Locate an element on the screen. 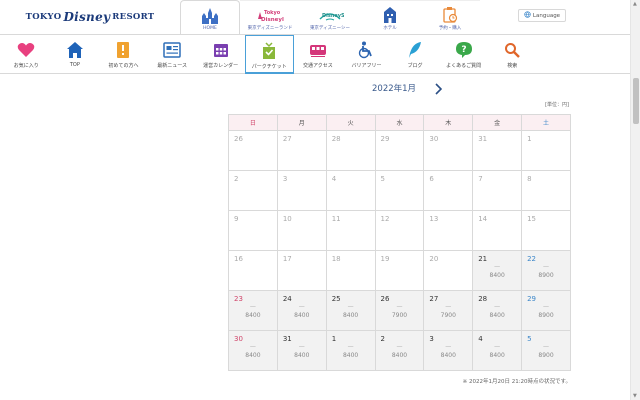  nav-item-operating-calendar: 運営カレンダー is located at coordinates (220, 54).